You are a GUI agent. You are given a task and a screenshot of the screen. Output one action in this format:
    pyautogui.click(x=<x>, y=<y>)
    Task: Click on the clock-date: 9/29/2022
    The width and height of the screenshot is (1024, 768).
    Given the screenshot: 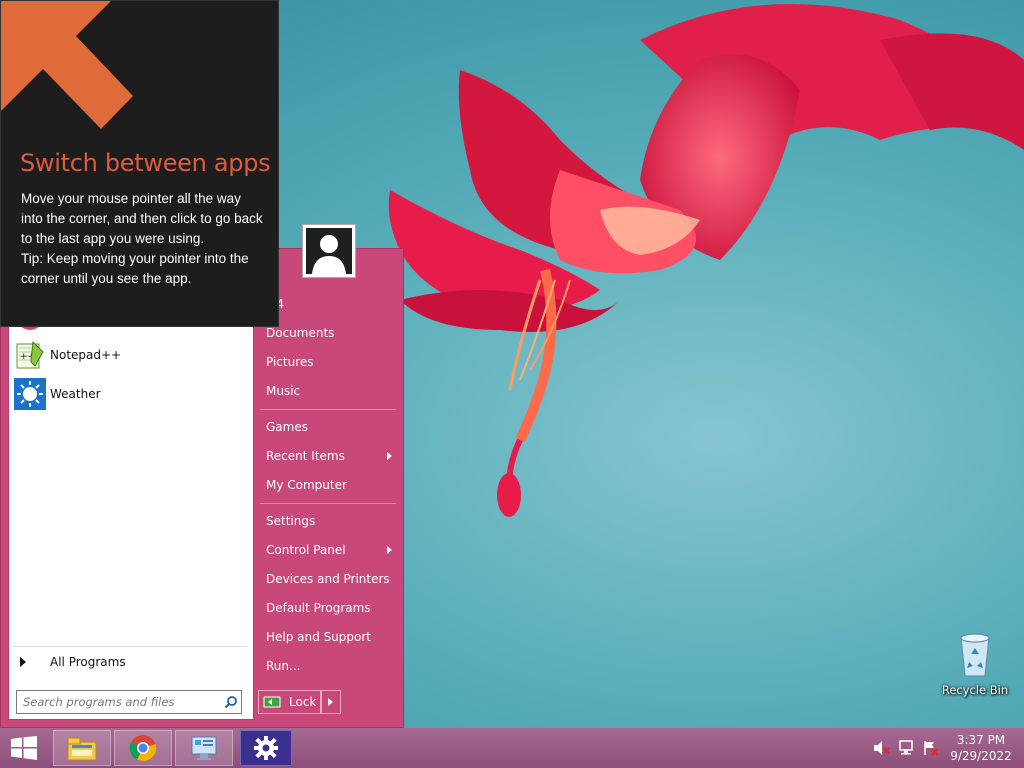 What is the action you would take?
    pyautogui.click(x=981, y=756)
    